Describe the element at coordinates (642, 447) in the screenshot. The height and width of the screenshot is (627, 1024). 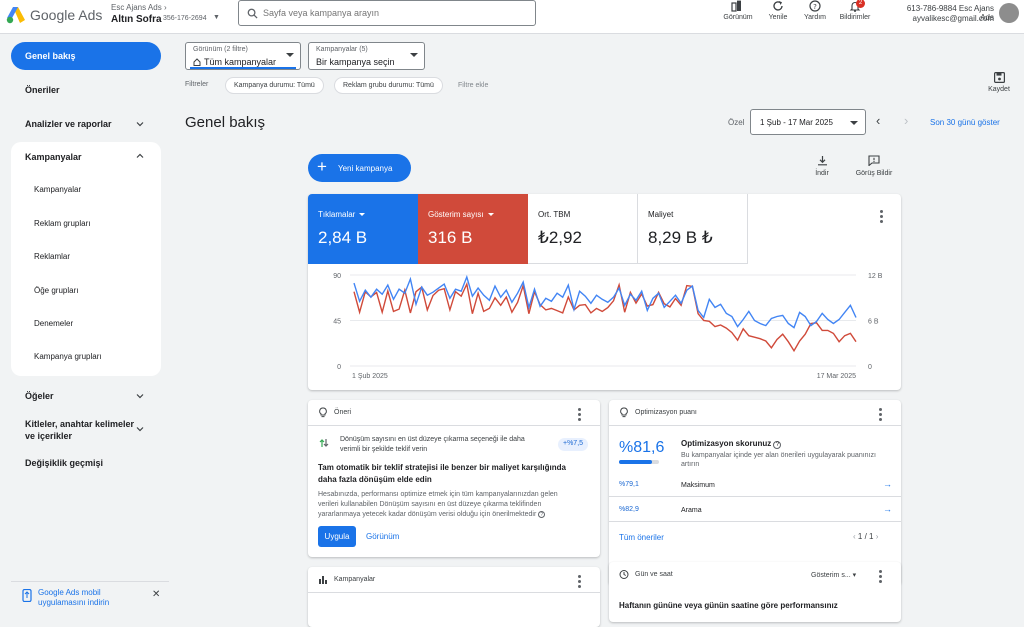
I see `optimization-score: %81,6` at that location.